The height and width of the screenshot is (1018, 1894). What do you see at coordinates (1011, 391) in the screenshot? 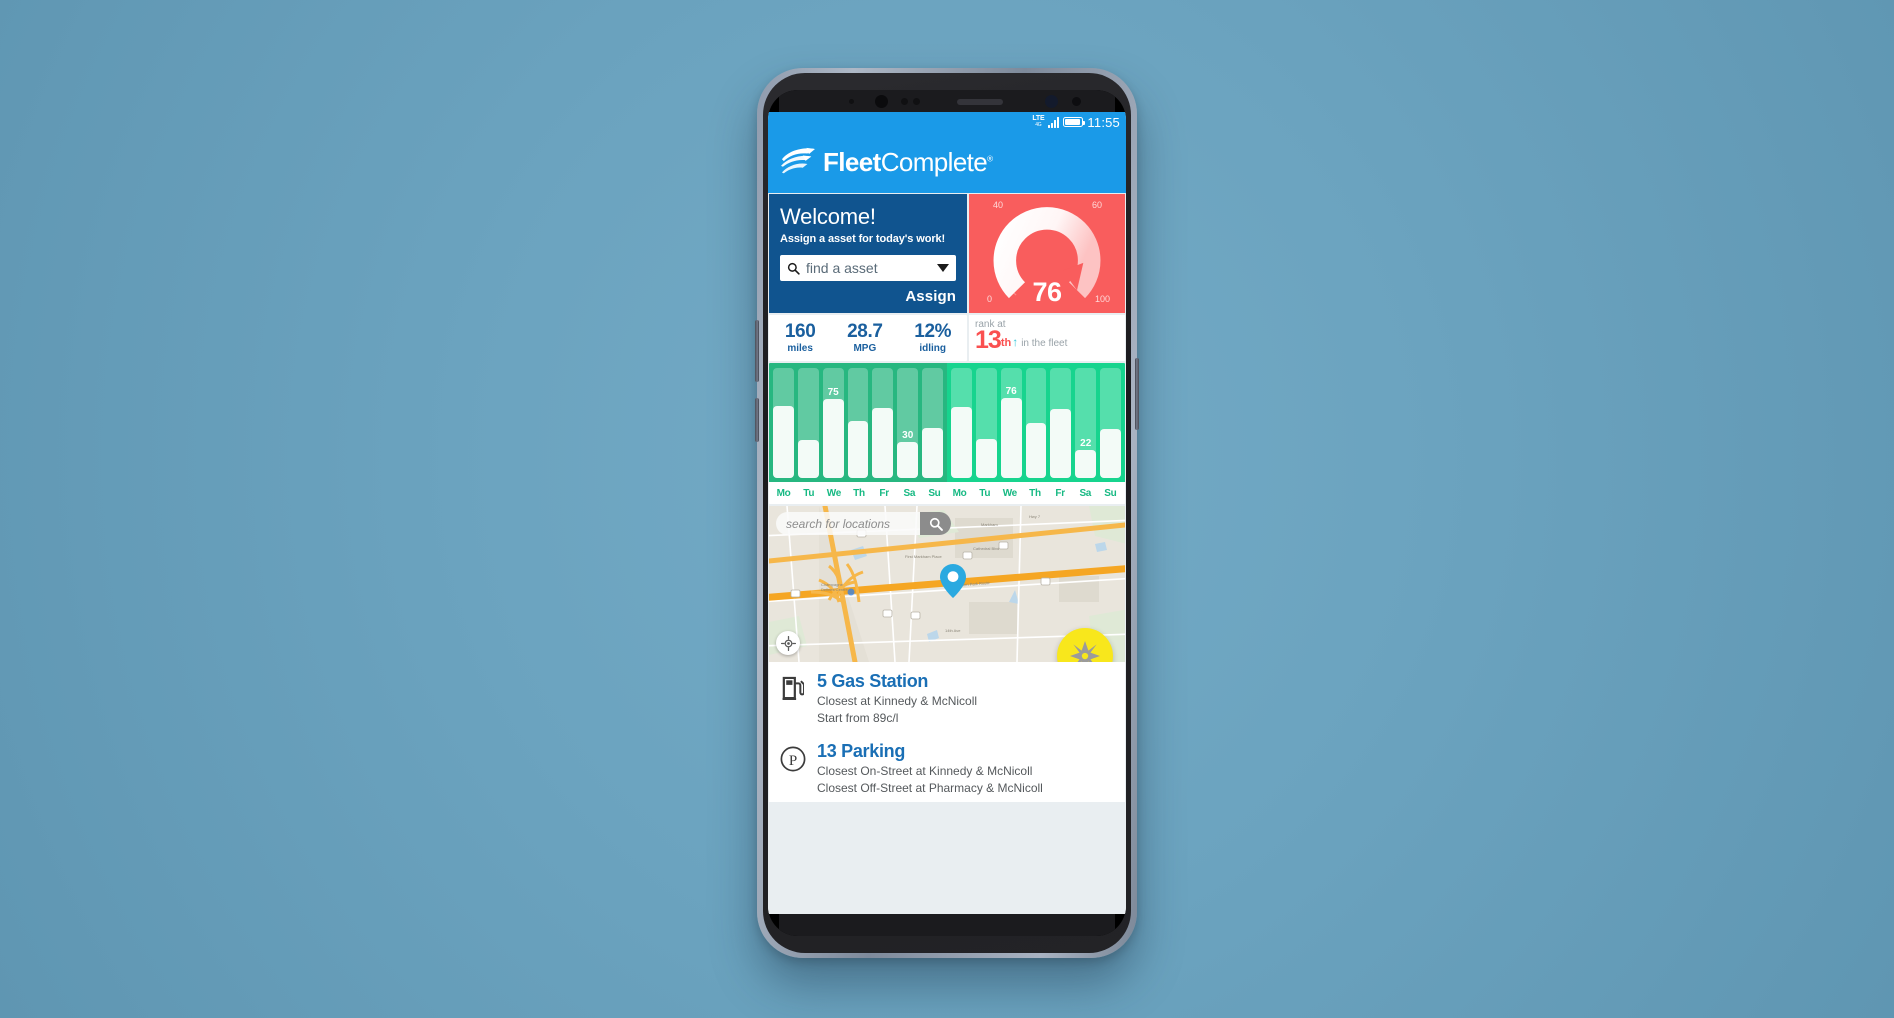
I see `chart-bar-value: 76` at bounding box center [1011, 391].